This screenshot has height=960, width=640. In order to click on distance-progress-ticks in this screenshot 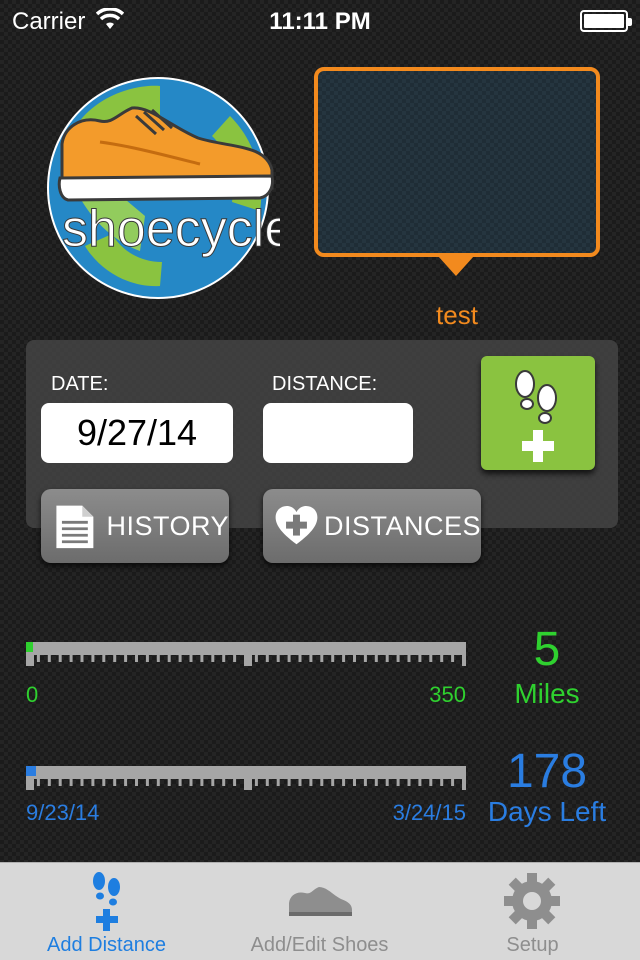, I will do `click(246, 659)`.